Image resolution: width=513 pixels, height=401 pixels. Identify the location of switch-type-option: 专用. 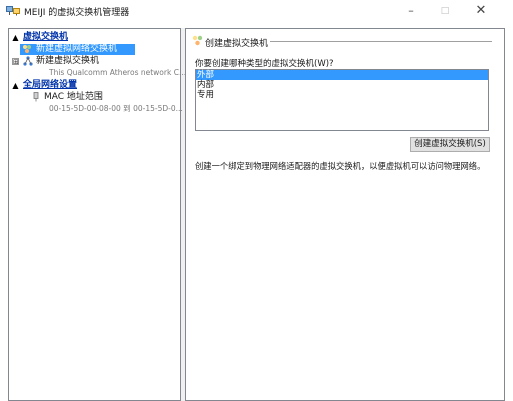
(342, 95).